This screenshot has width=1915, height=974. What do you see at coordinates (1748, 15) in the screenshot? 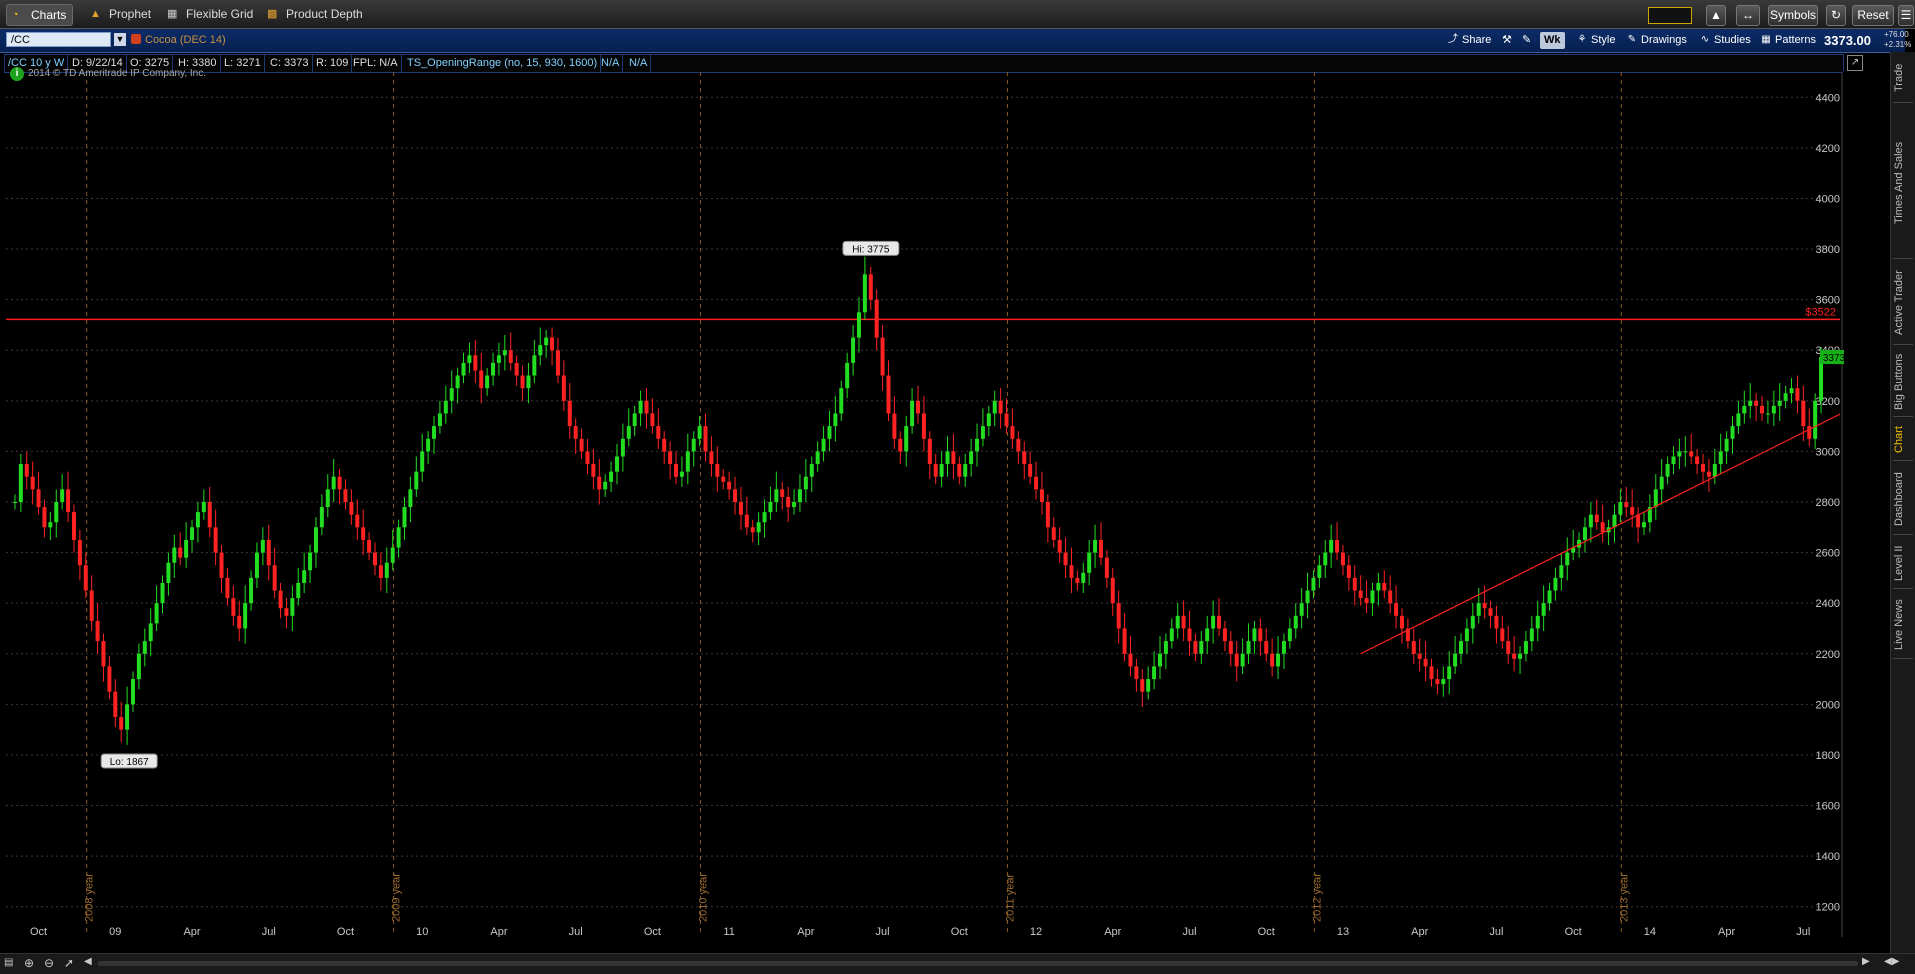
I see `link-button: ↔` at bounding box center [1748, 15].